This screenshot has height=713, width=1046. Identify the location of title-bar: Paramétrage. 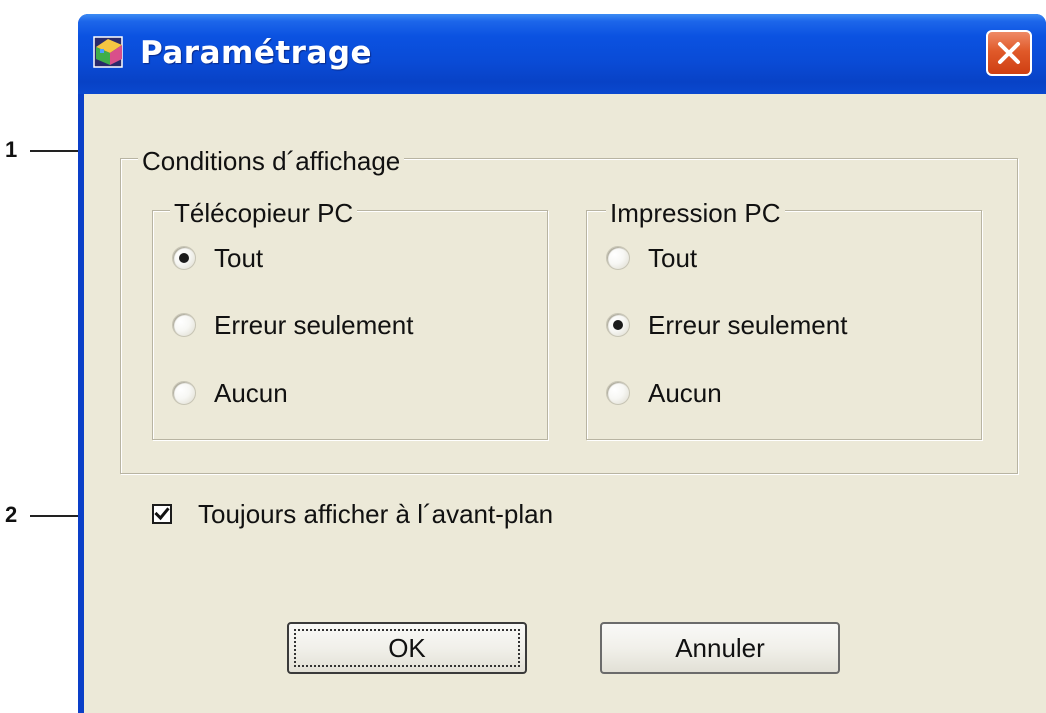
(562, 54).